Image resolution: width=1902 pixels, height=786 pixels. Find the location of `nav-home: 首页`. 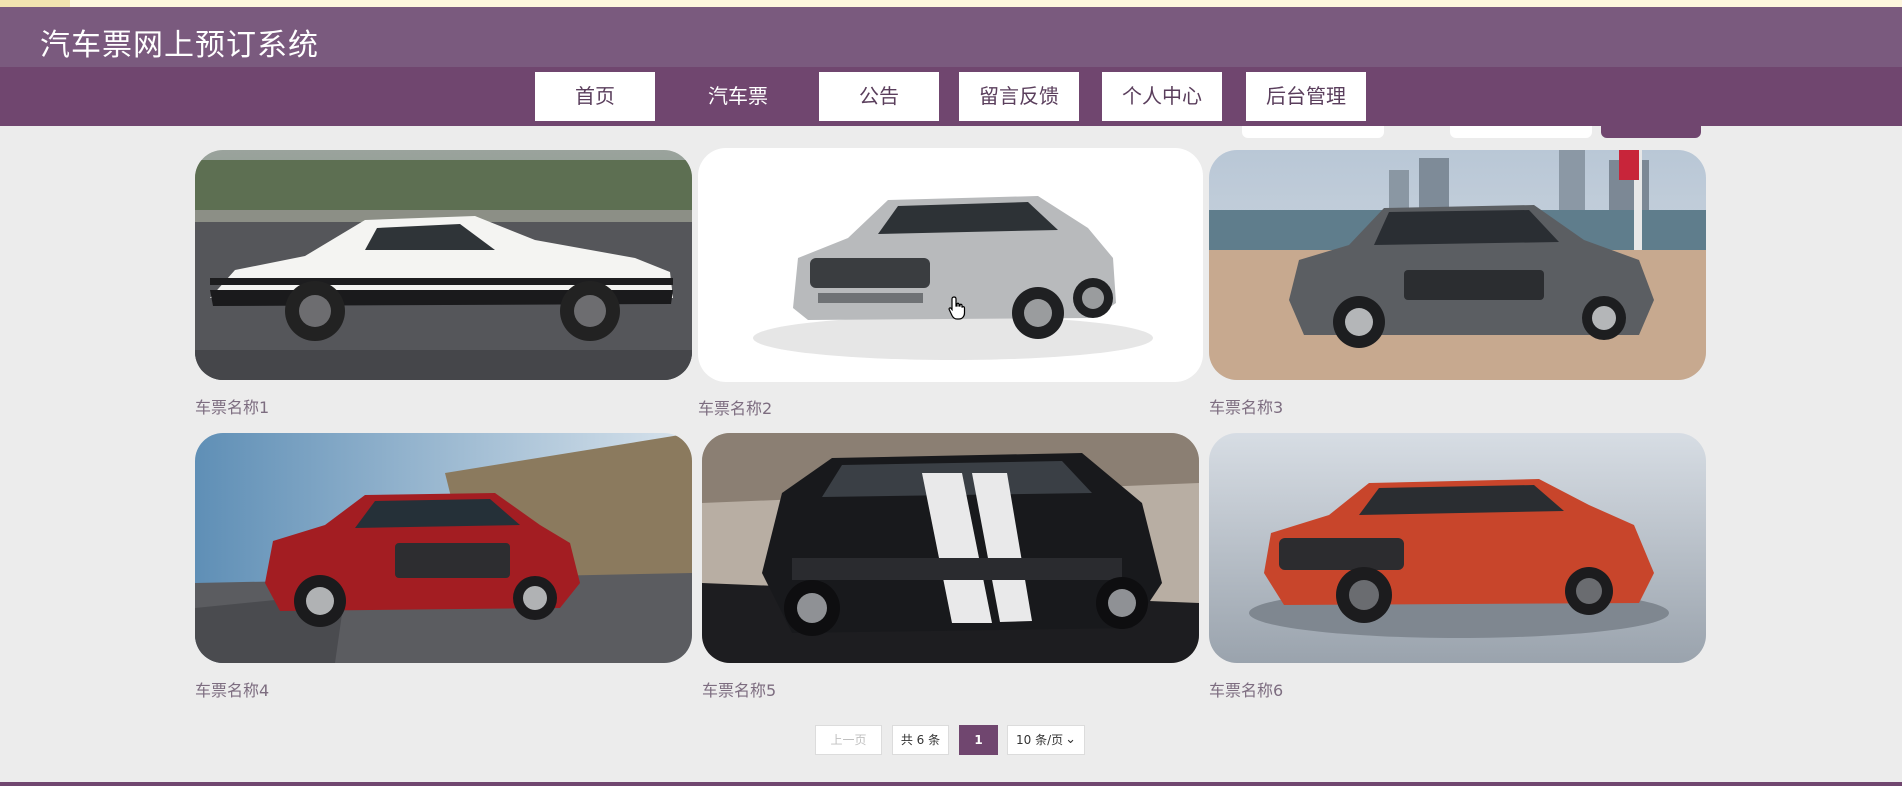

nav-home: 首页 is located at coordinates (595, 96).